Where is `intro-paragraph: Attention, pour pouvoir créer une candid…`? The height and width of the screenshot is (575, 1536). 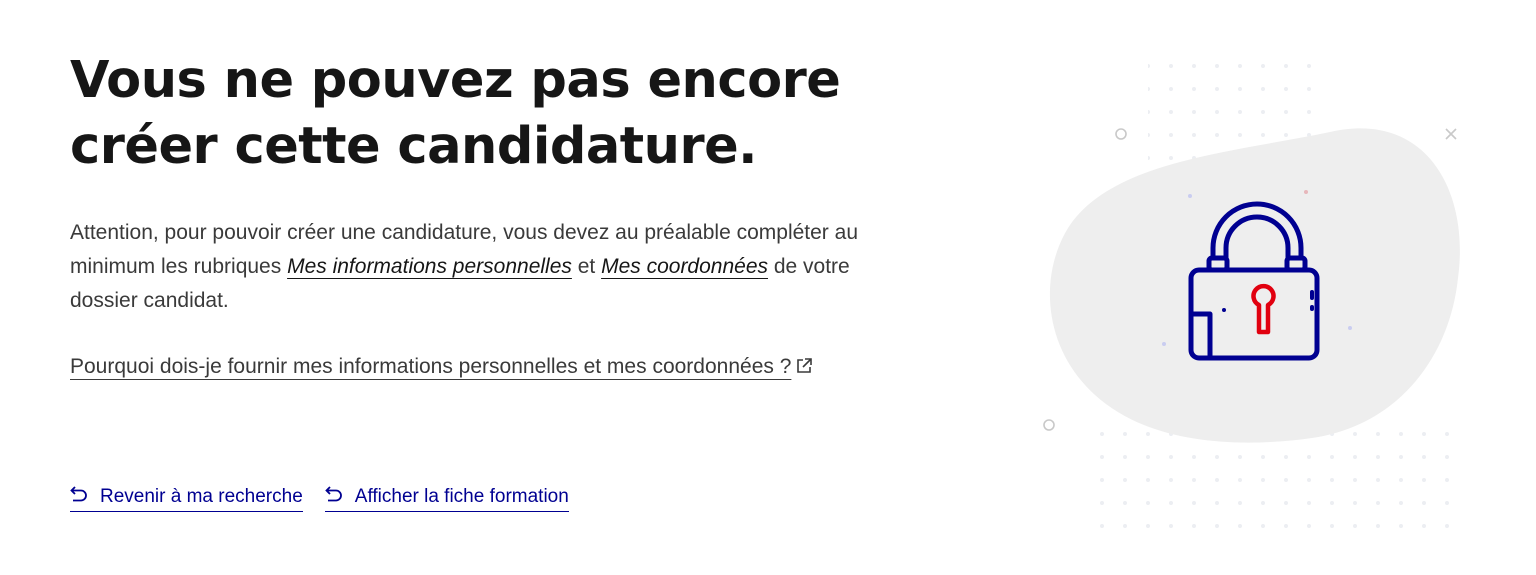 intro-paragraph: Attention, pour pouvoir créer une candid… is located at coordinates (490, 267).